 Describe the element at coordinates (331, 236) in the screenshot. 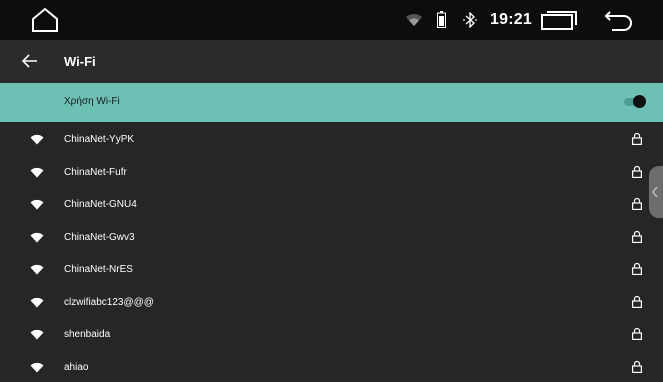

I see `network-row: ChinaNet-Gwv3` at that location.